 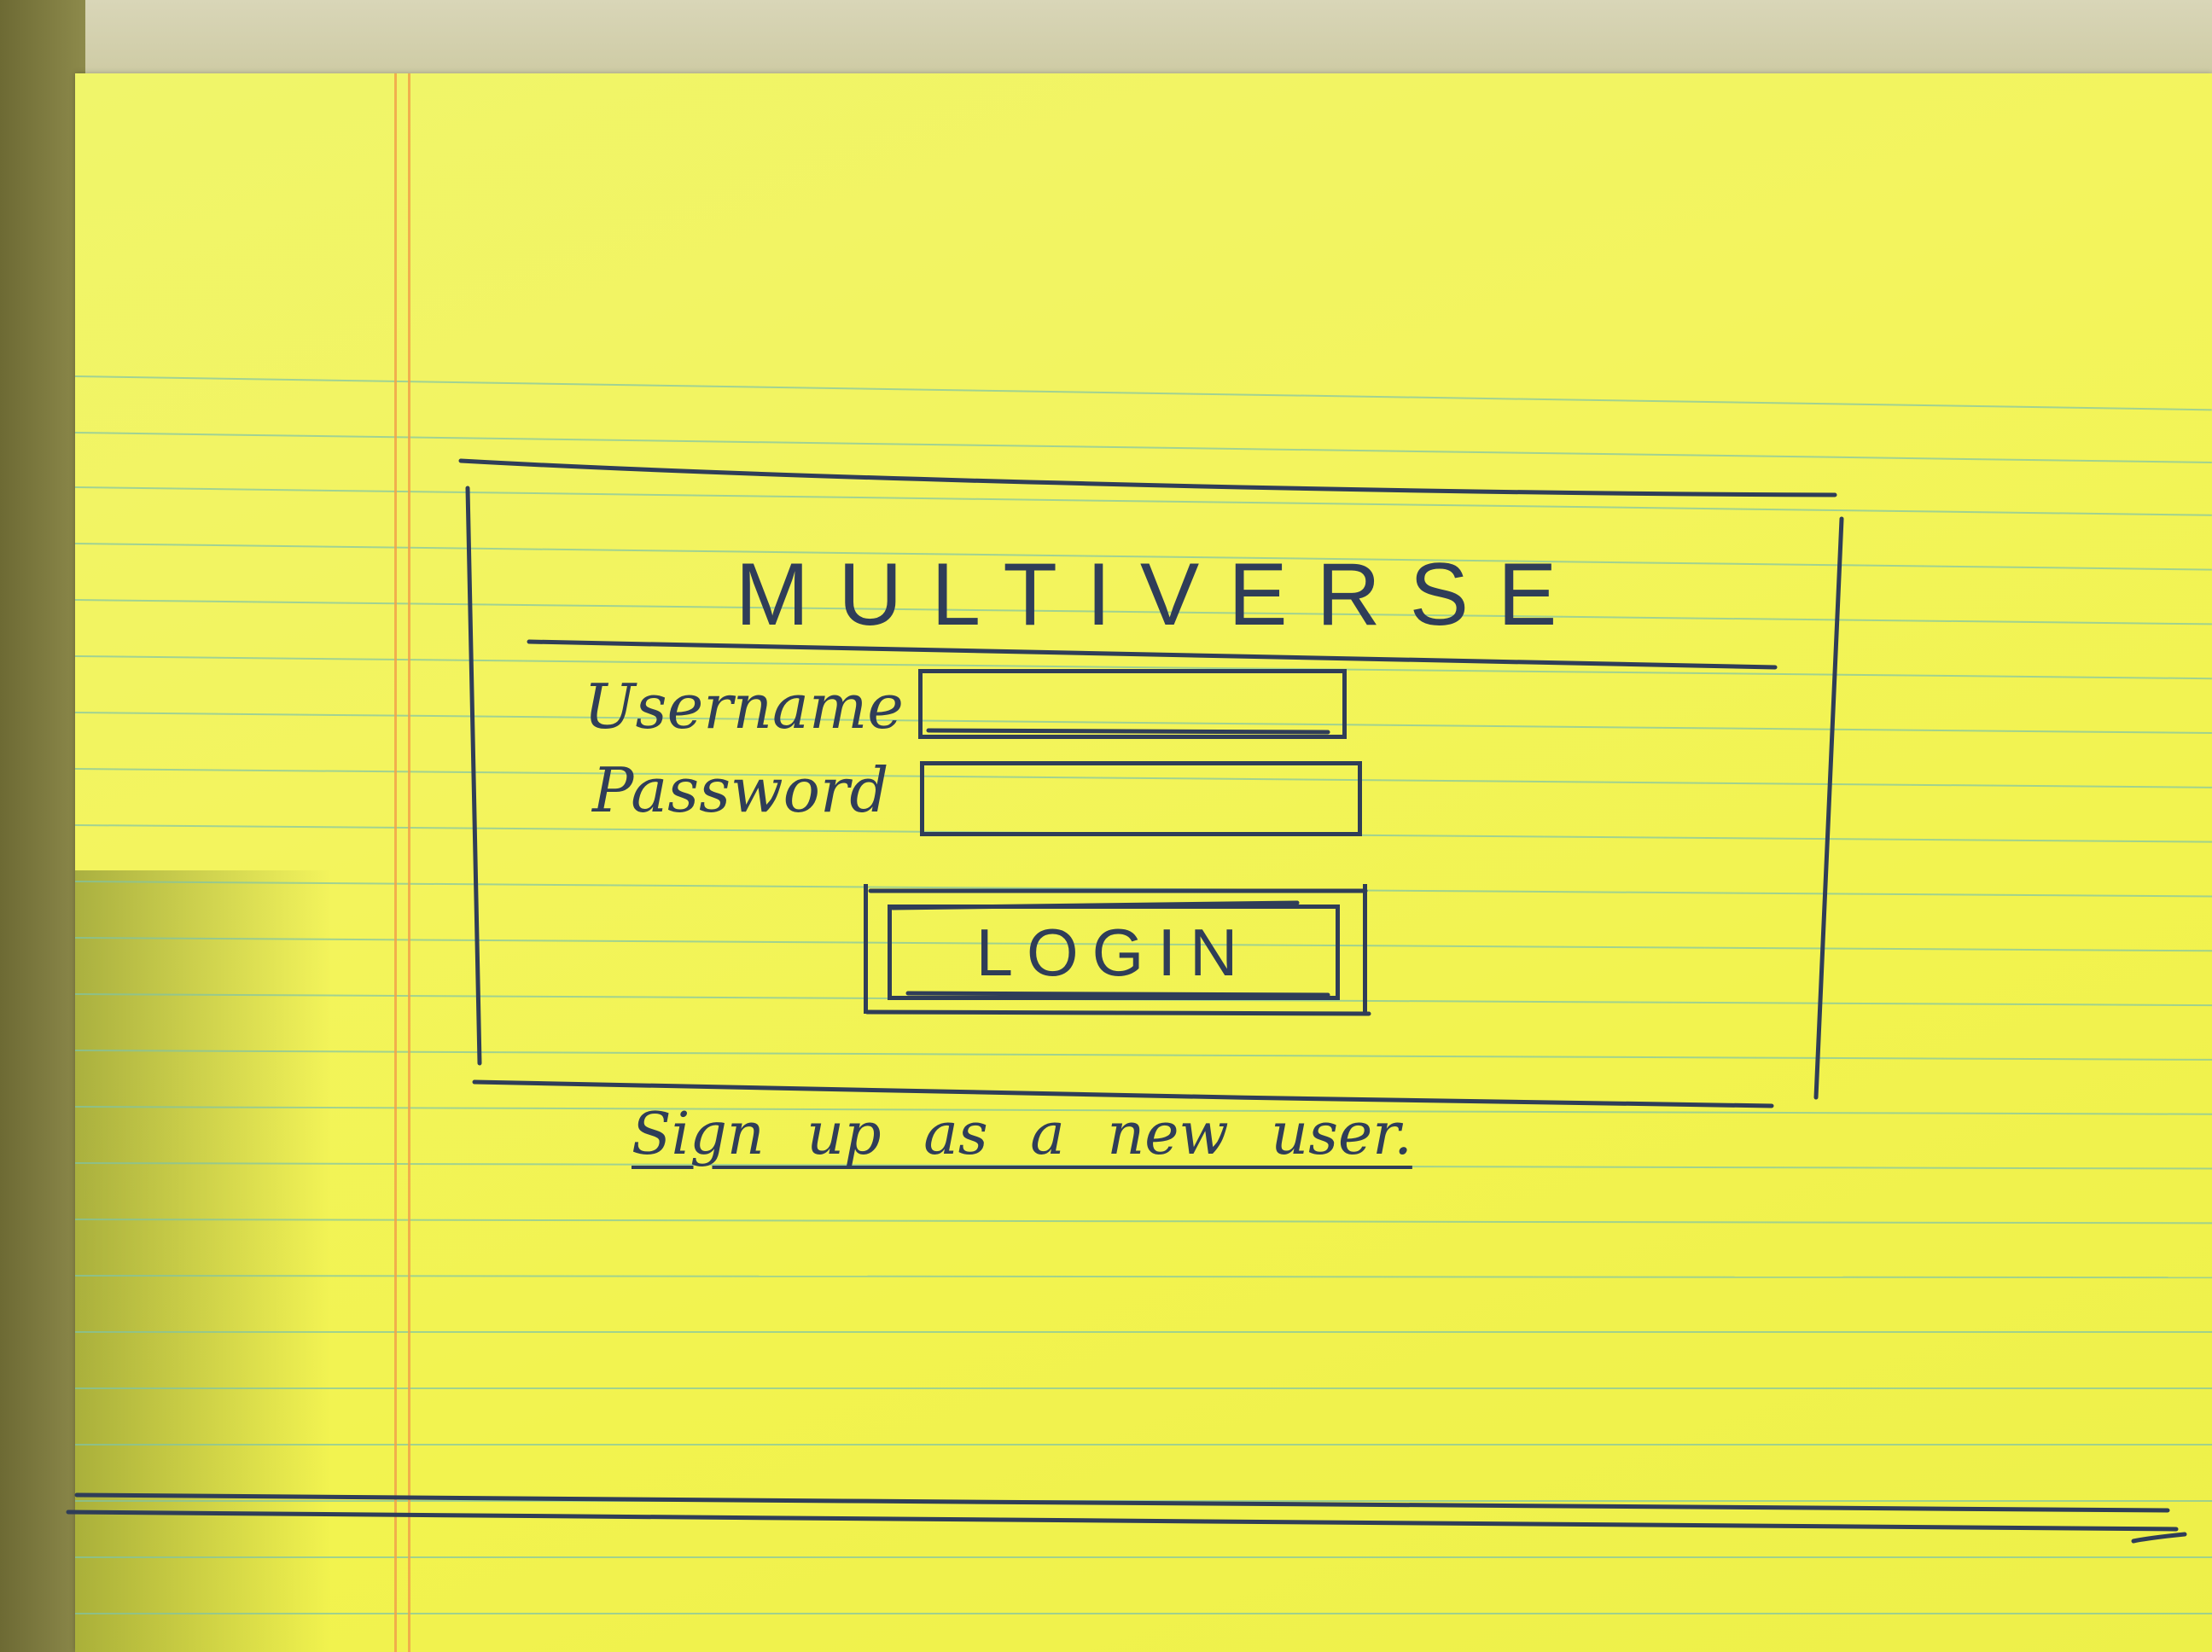 I want to click on signup-link: Sign up as a new user., so click(x=1022, y=1134).